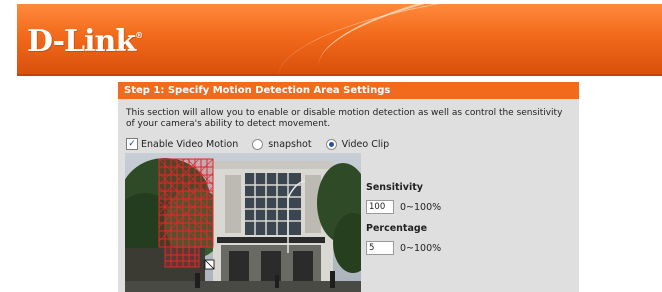  Describe the element at coordinates (243, 286) in the screenshot. I see `street` at that location.